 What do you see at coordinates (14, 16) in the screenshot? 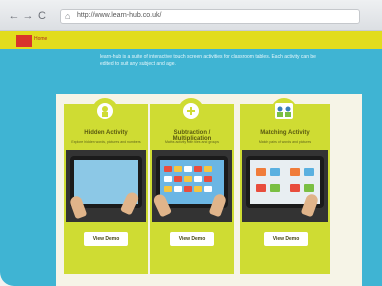
I see `back-icon: ←` at bounding box center [14, 16].